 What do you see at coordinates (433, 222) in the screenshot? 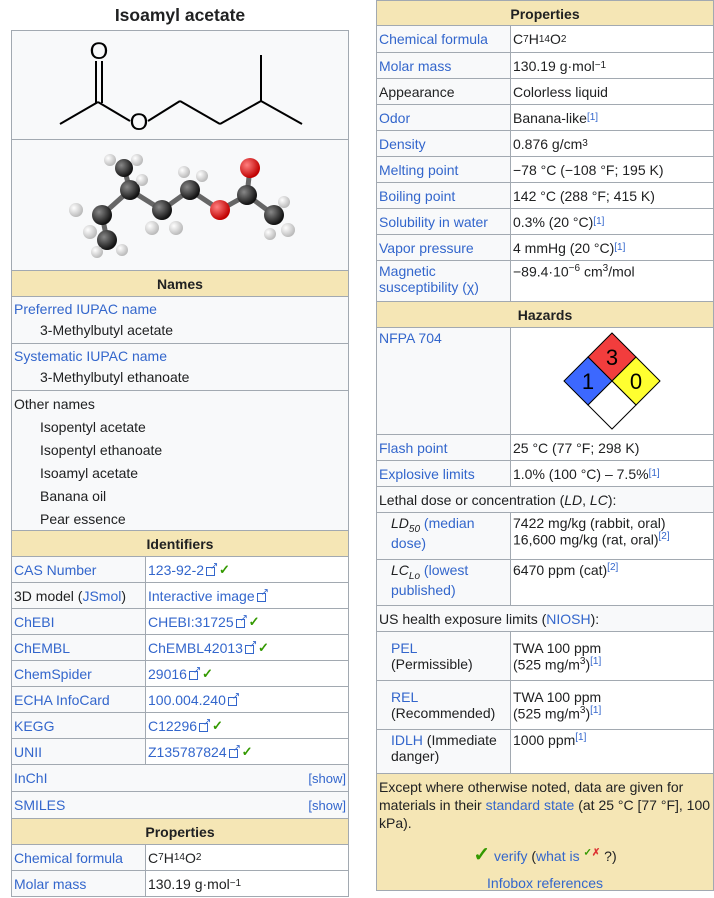
I see `solubility-label: Solubility in water` at bounding box center [433, 222].